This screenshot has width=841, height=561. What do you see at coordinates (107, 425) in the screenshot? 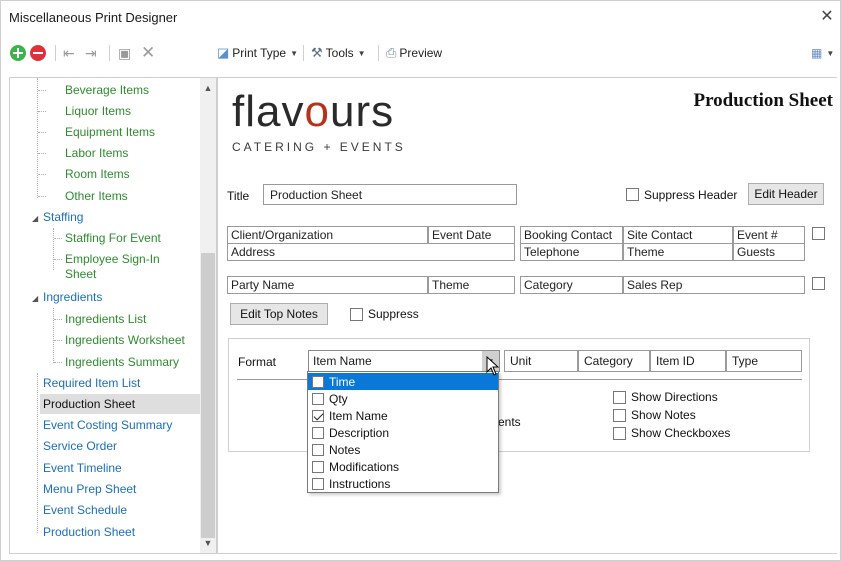
I see `tree-item-event-costing-summary: Event Costing Summary` at bounding box center [107, 425].